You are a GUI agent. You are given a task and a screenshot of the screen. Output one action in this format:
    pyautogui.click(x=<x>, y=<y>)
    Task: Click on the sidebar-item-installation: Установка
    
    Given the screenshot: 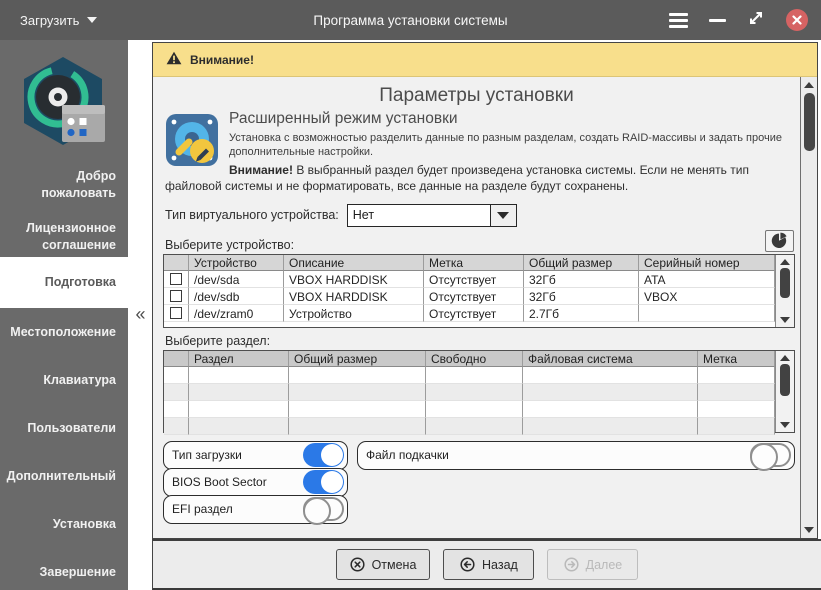 What is the action you would take?
    pyautogui.click(x=64, y=524)
    